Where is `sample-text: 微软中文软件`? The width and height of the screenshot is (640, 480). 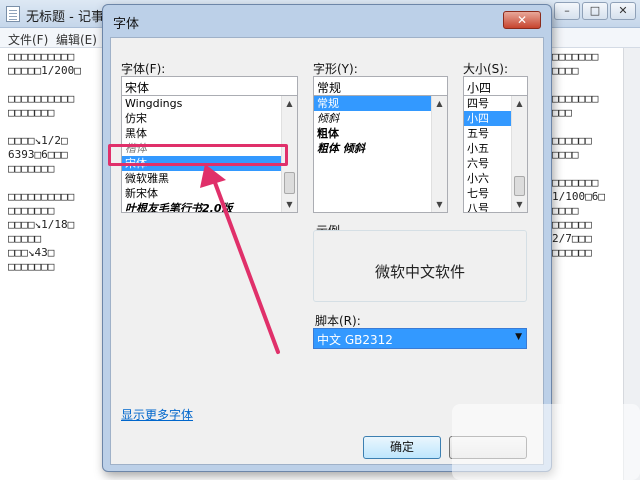 sample-text: 微软中文软件 is located at coordinates (419, 272).